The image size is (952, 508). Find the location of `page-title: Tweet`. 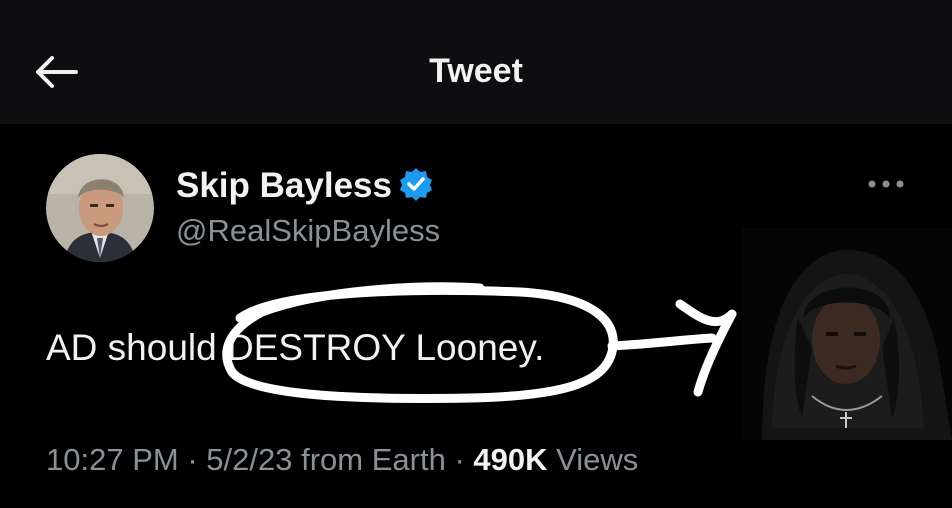

page-title: Tweet is located at coordinates (476, 71).